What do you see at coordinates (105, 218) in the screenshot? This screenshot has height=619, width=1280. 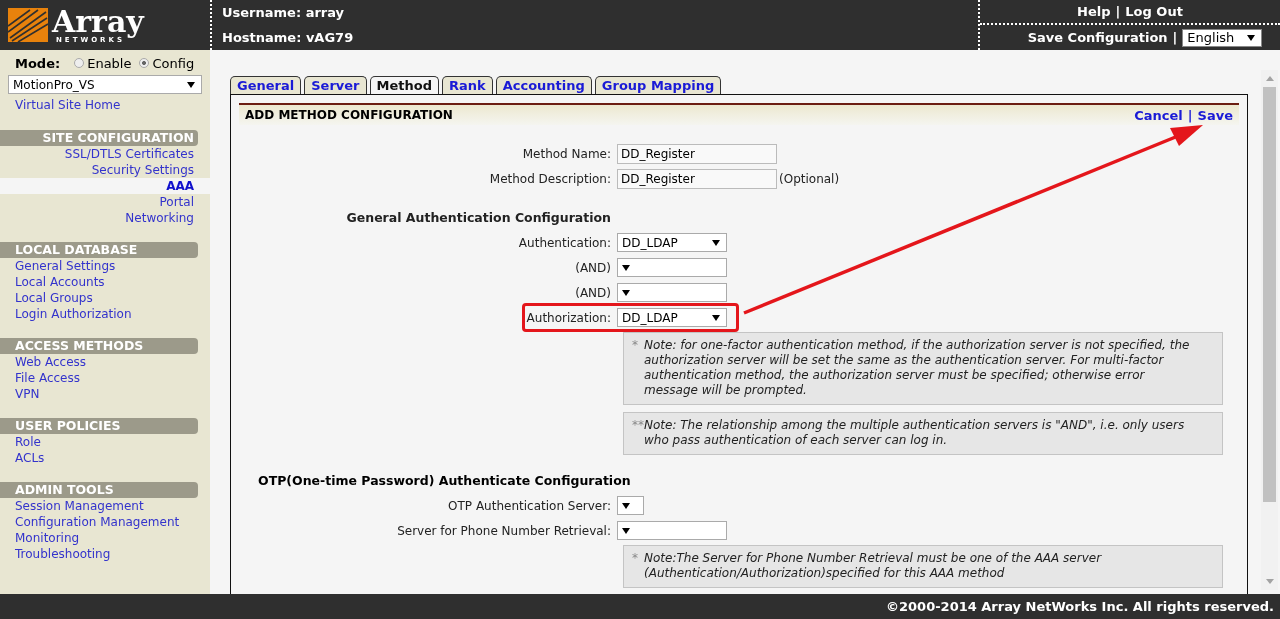 I see `sidebar-item: Networking` at bounding box center [105, 218].